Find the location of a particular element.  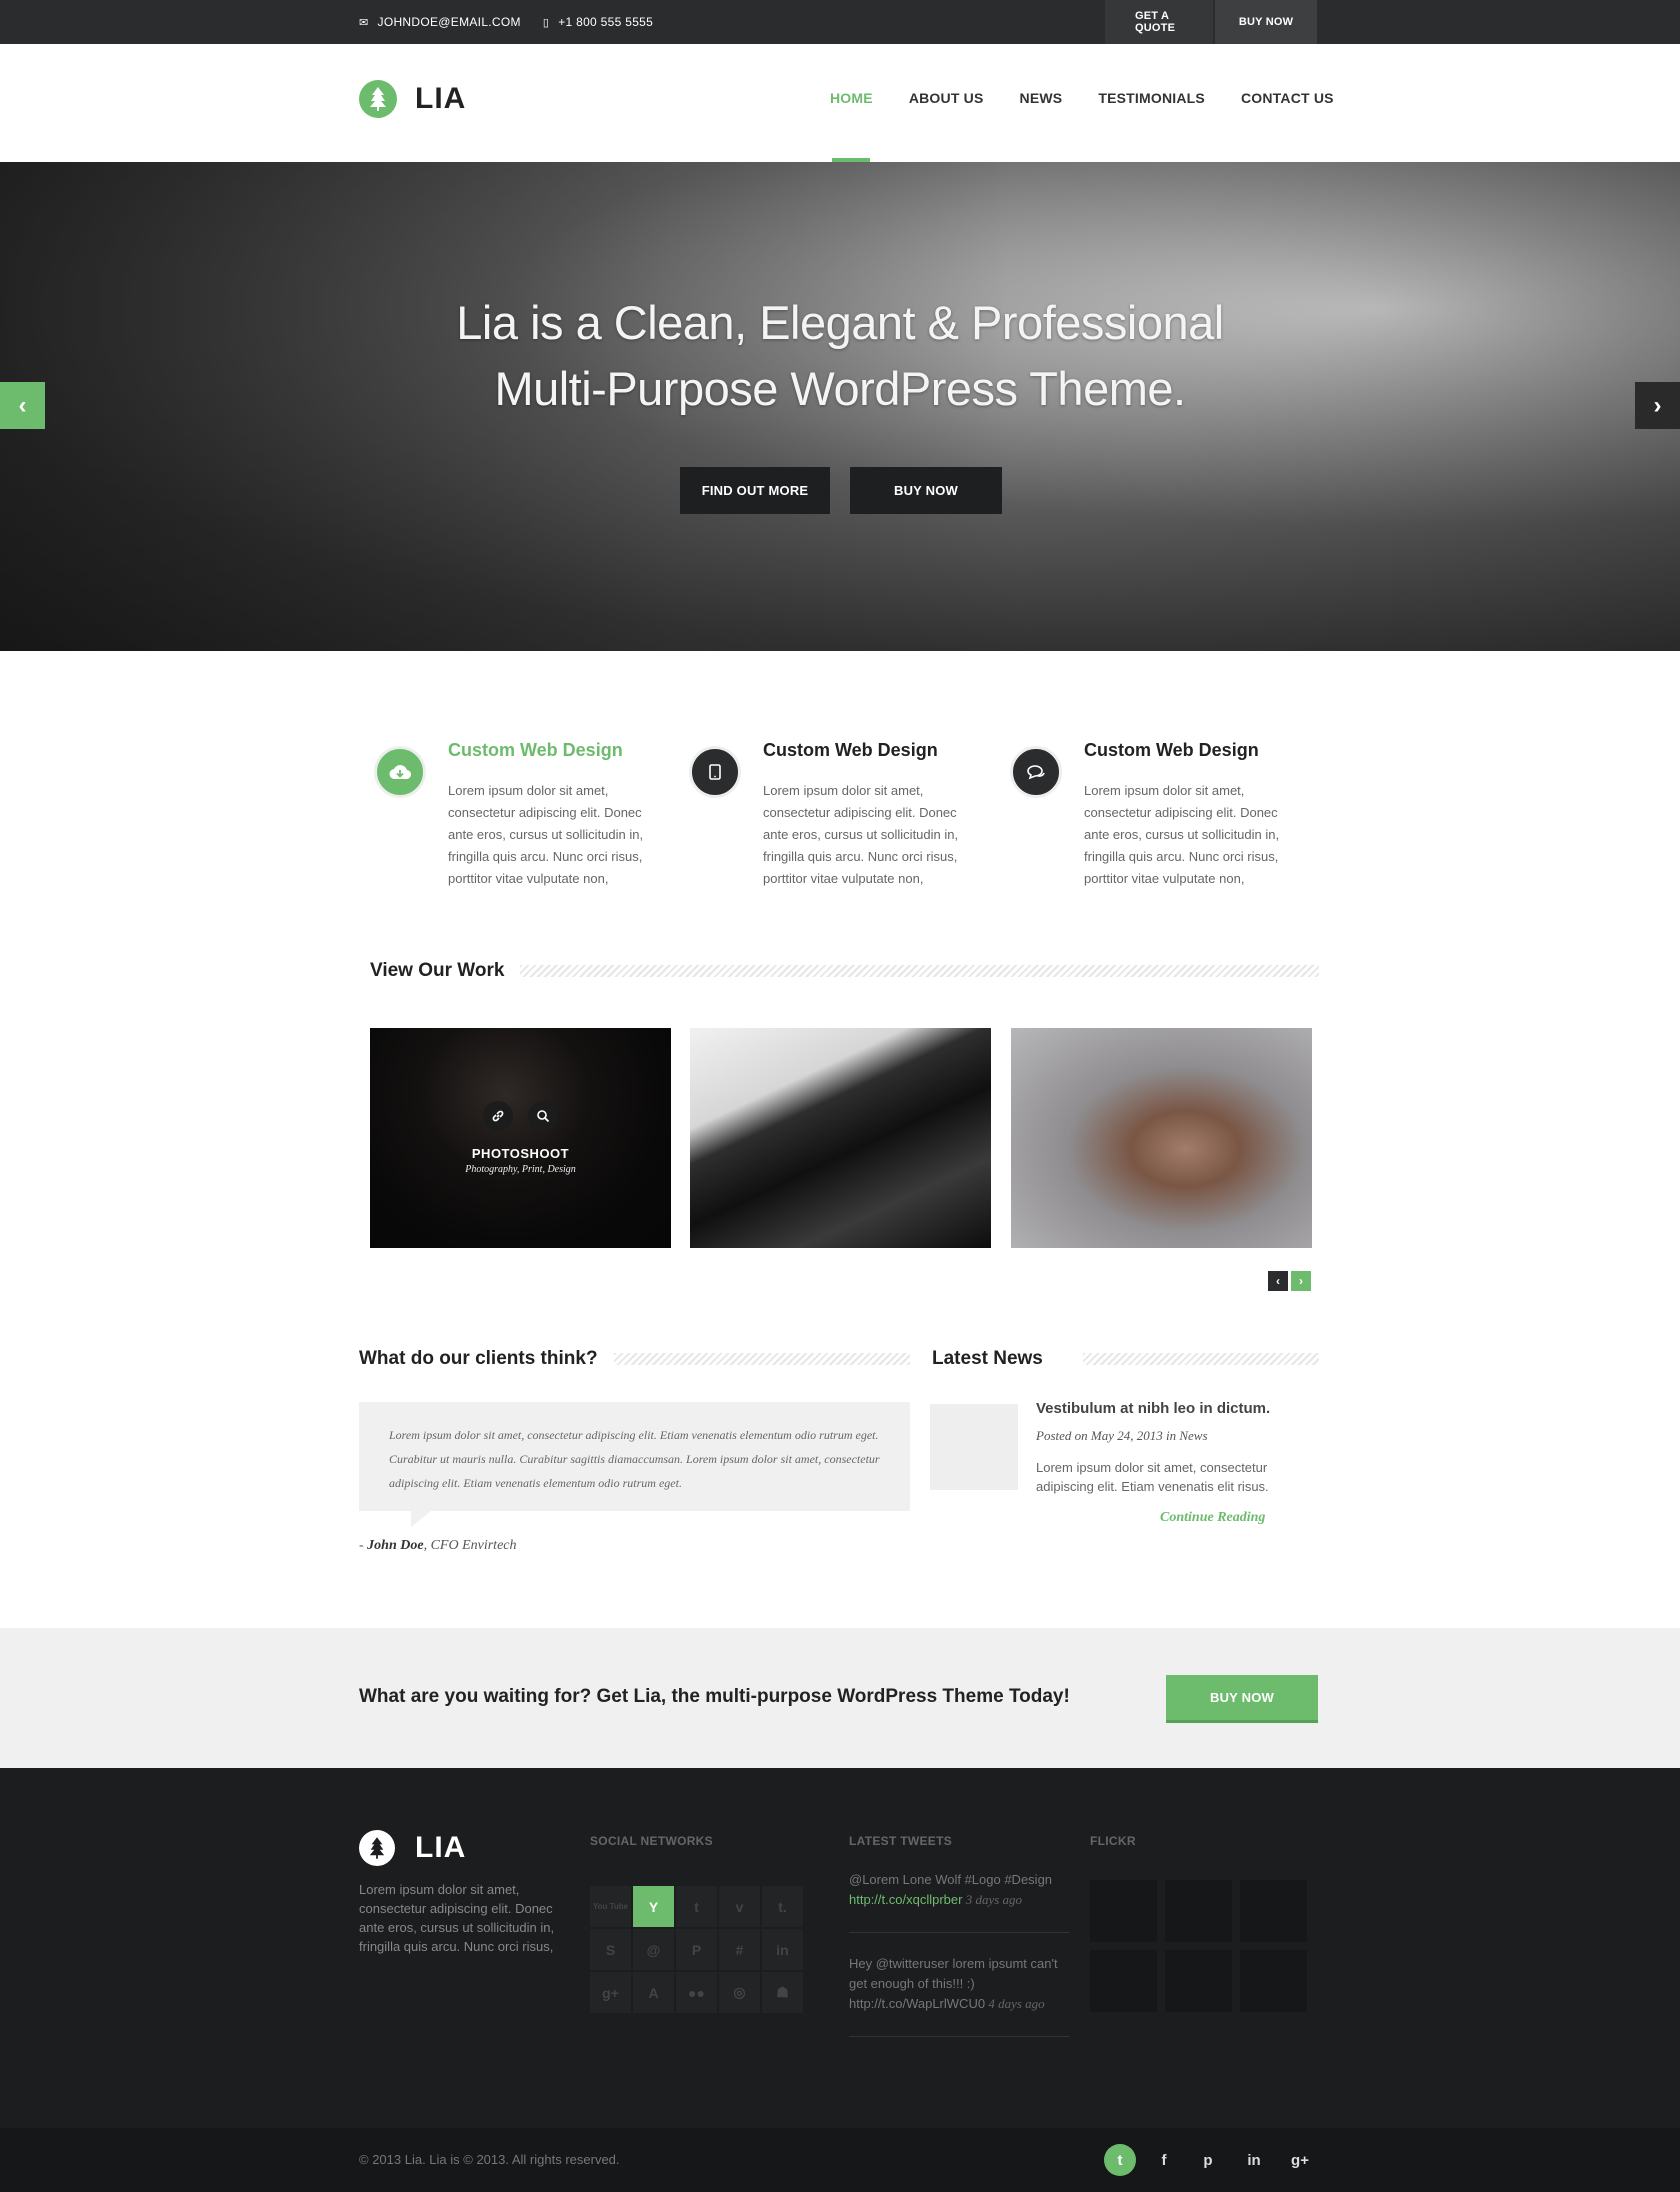

hero-buy-now-button: BUY NOW is located at coordinates (926, 490).